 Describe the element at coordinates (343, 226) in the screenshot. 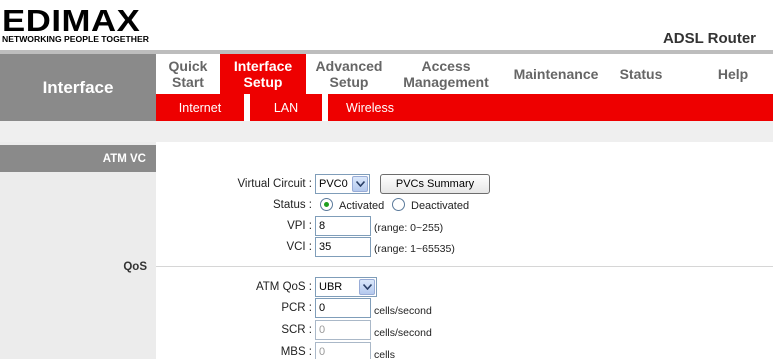

I see `vpi-input: 8` at that location.